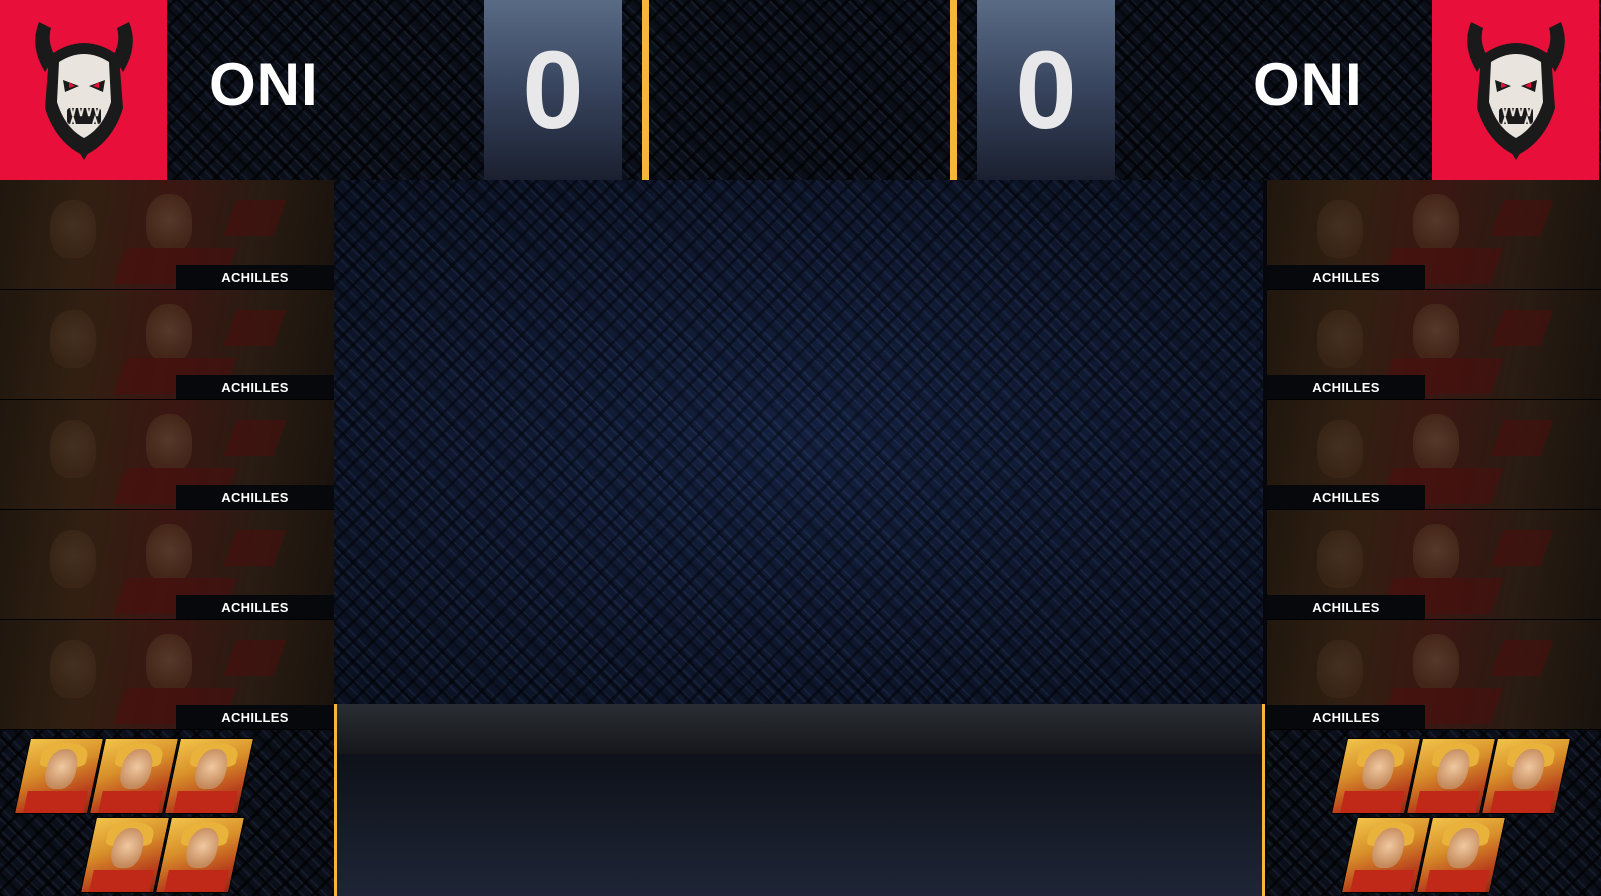 This screenshot has height=896, width=1601. What do you see at coordinates (798, 729) in the screenshot?
I see `bottom-title-strip` at bounding box center [798, 729].